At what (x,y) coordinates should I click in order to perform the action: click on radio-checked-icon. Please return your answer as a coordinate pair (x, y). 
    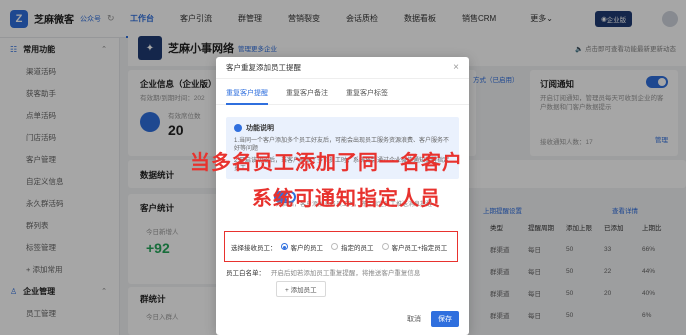
    Looking at the image, I should click on (284, 246).